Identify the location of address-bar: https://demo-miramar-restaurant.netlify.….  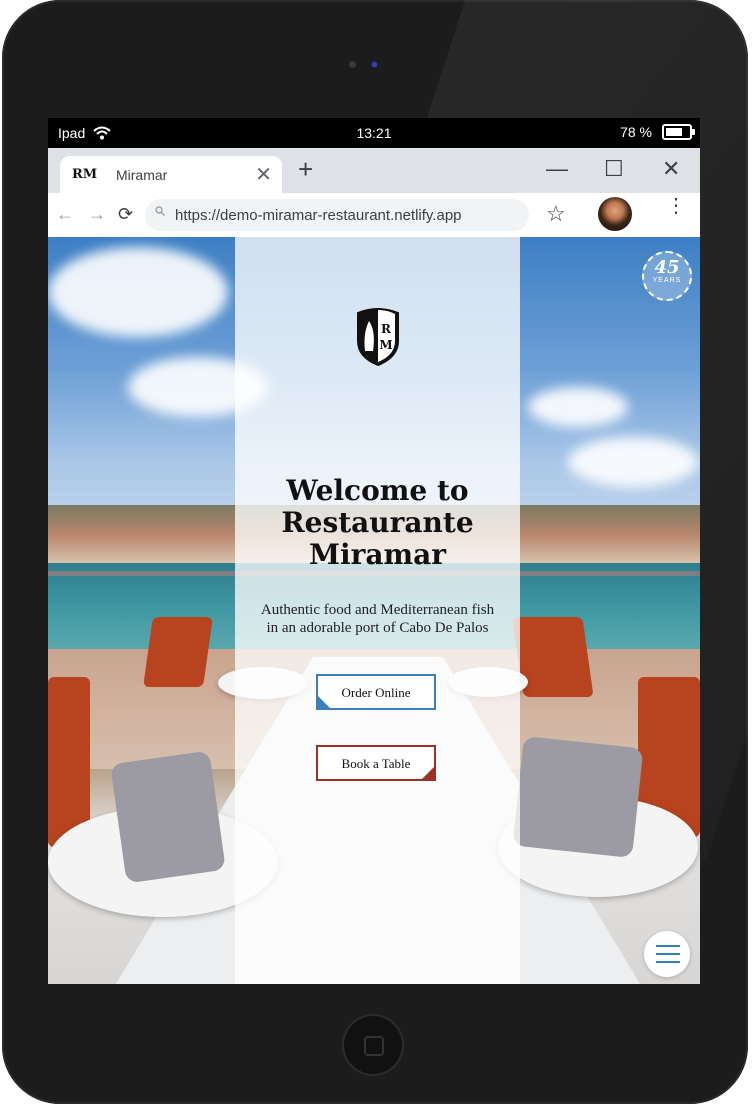
(337, 215).